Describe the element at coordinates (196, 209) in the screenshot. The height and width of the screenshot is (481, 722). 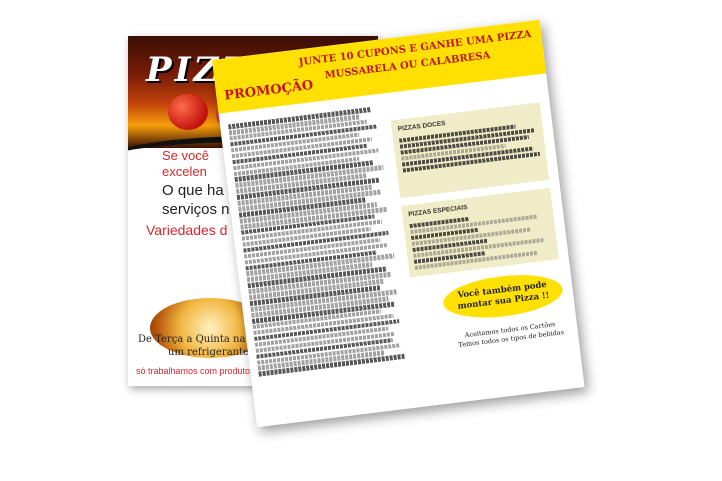
I see `question-line-2: serviços n` at that location.